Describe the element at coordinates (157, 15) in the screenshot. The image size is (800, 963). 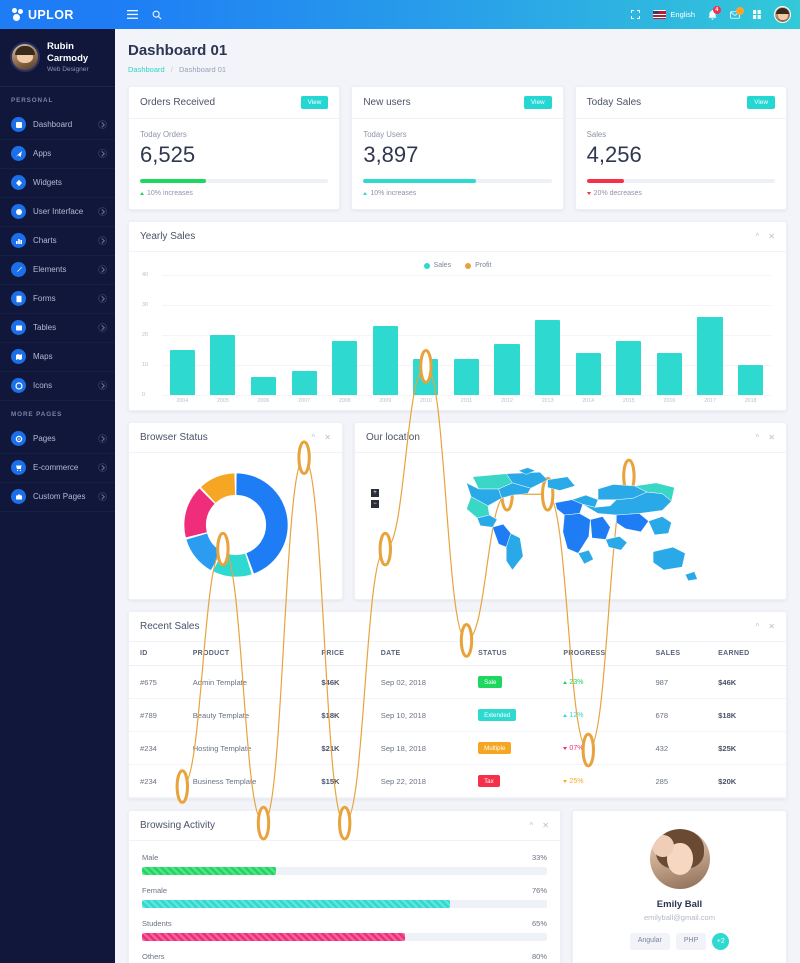
I see `search-icon` at that location.